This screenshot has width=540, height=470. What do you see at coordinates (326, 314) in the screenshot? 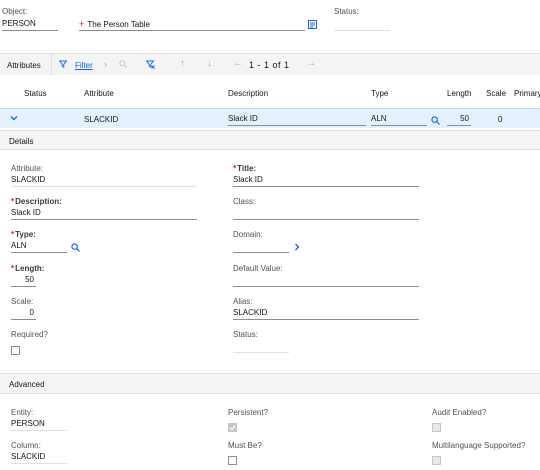
I see `alias-input: SLACKID` at bounding box center [326, 314].